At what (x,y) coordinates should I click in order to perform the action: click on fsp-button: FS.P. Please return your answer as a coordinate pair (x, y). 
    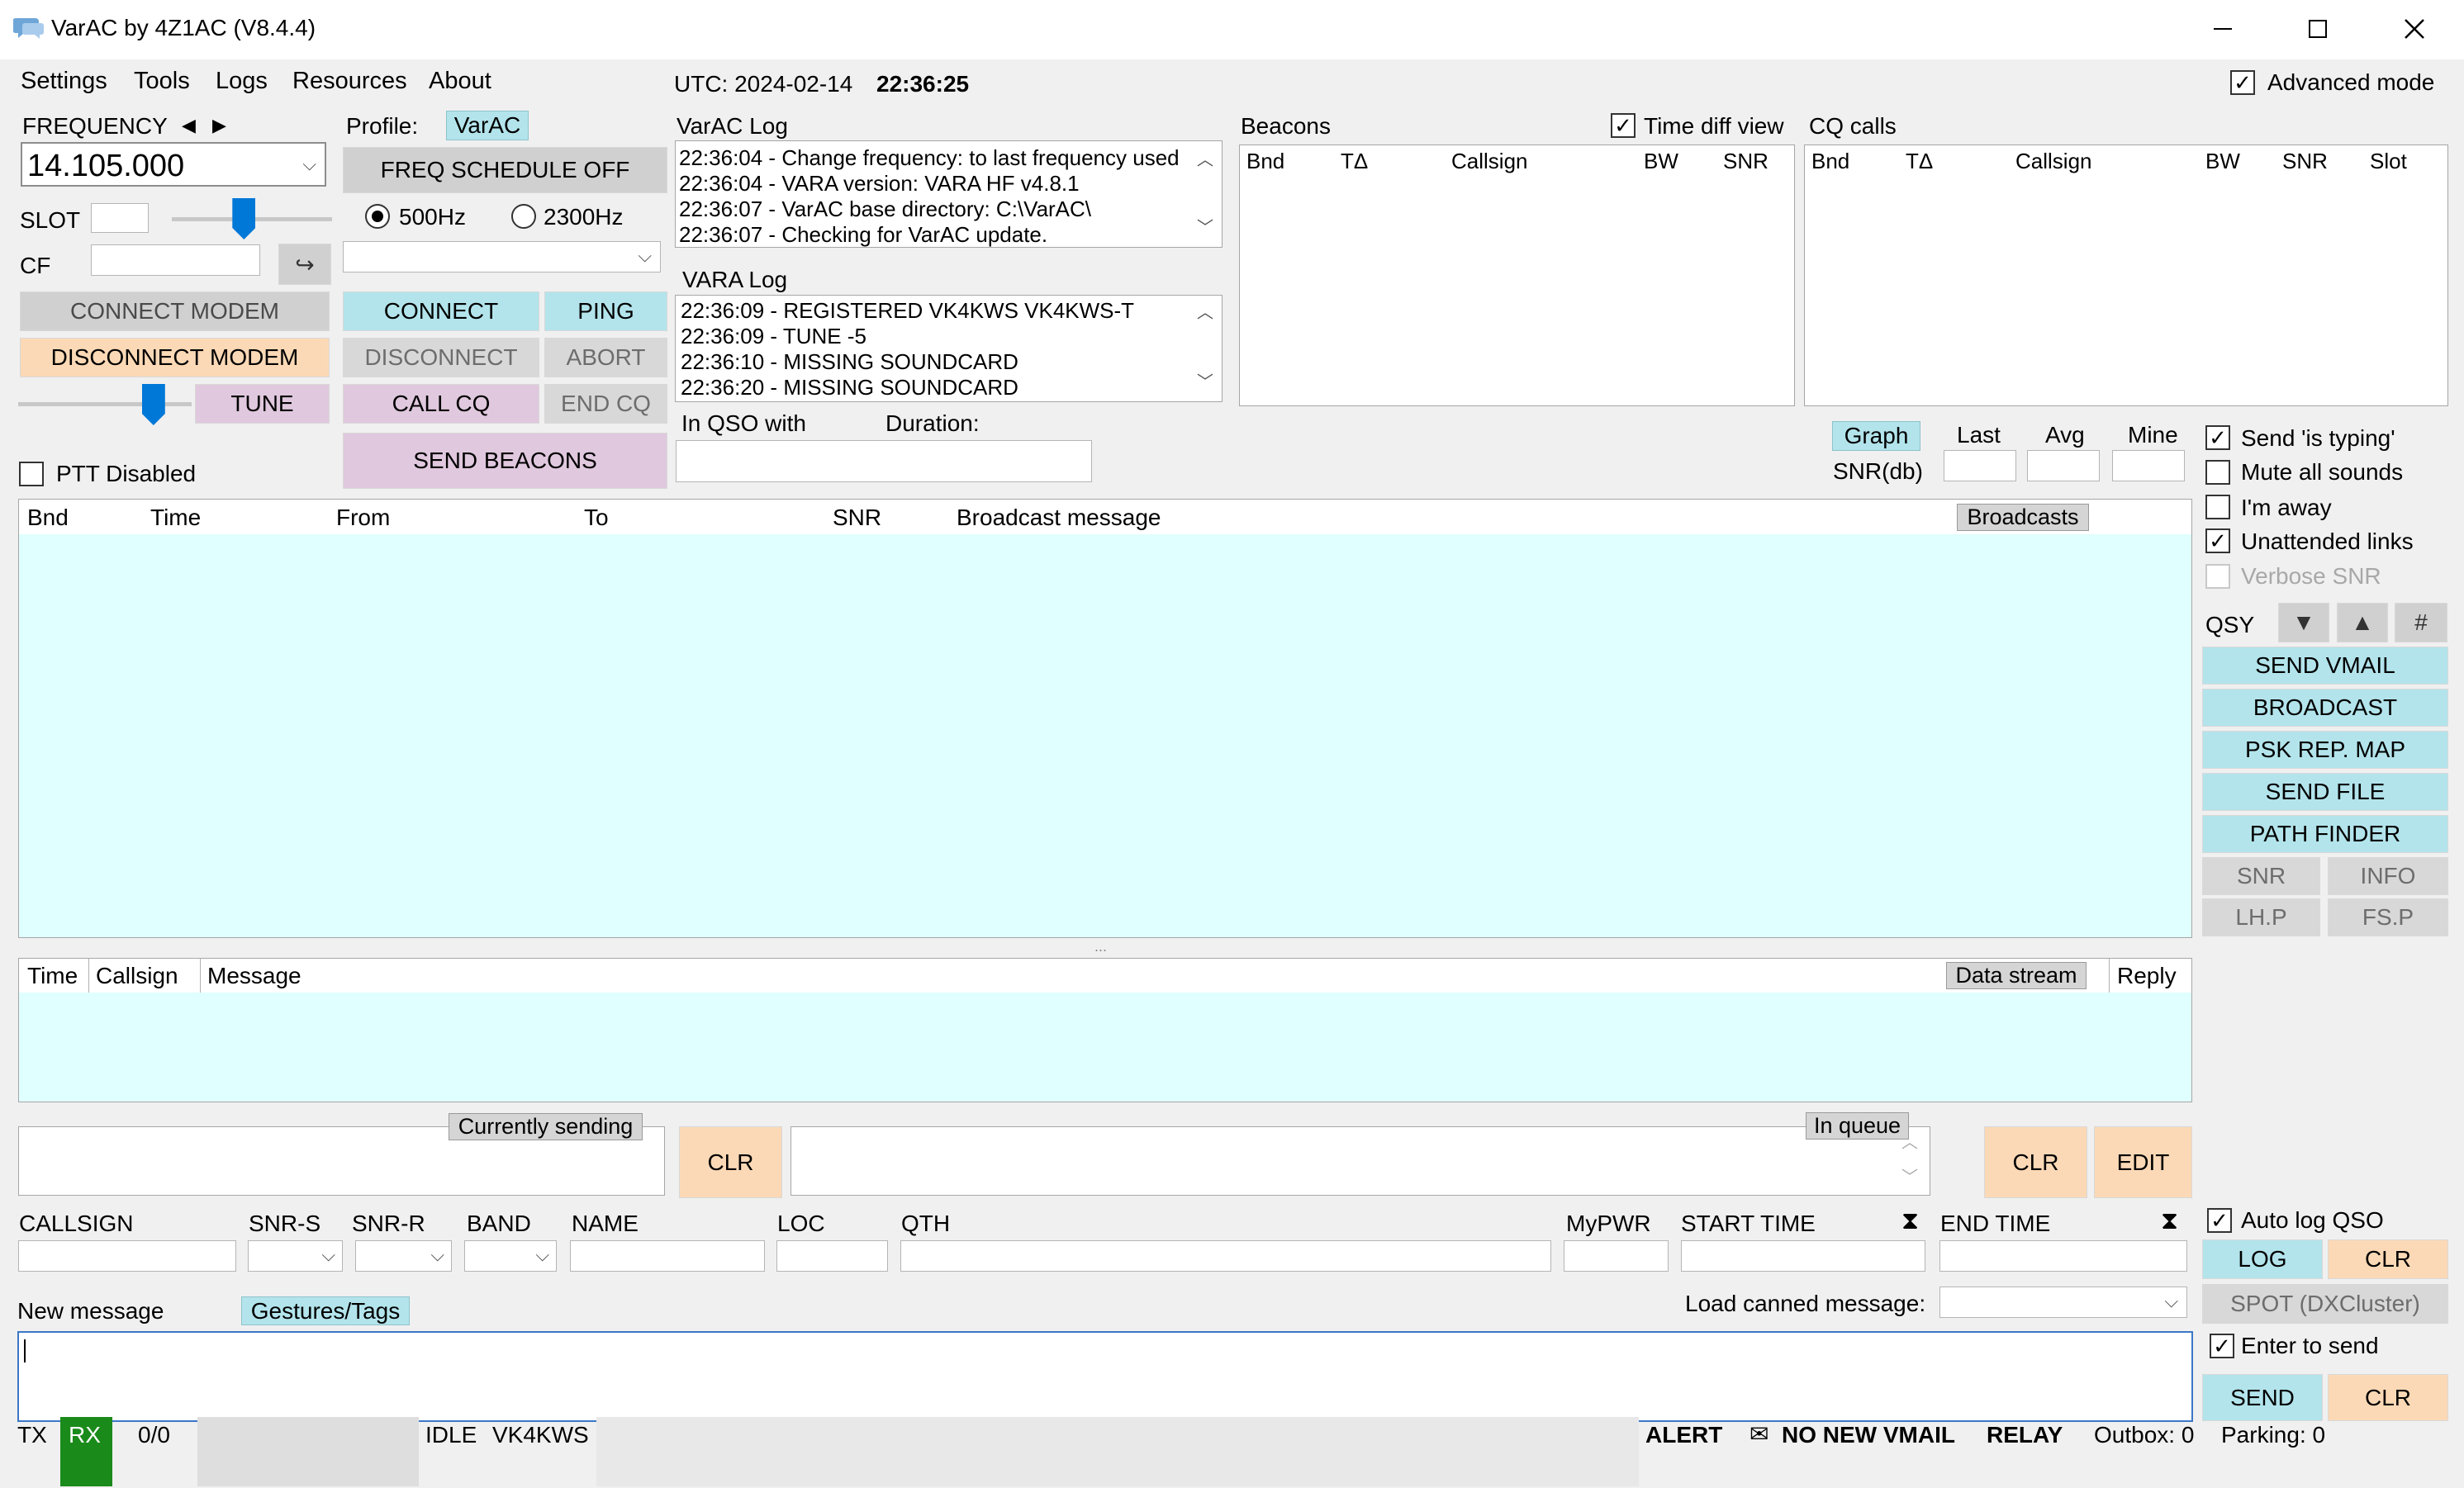
    Looking at the image, I should click on (2388, 917).